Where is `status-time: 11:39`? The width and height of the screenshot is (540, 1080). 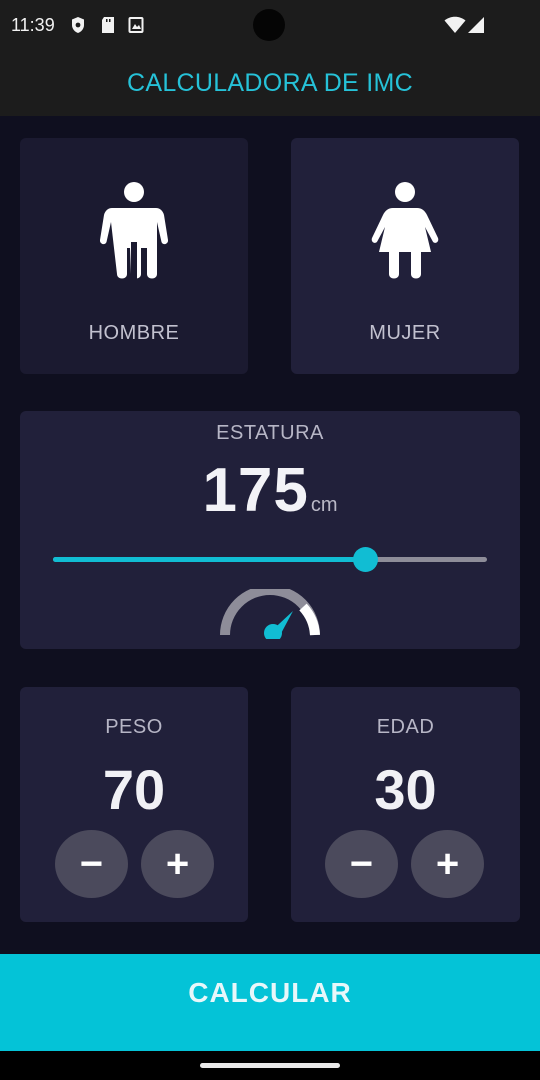 status-time: 11:39 is located at coordinates (33, 25).